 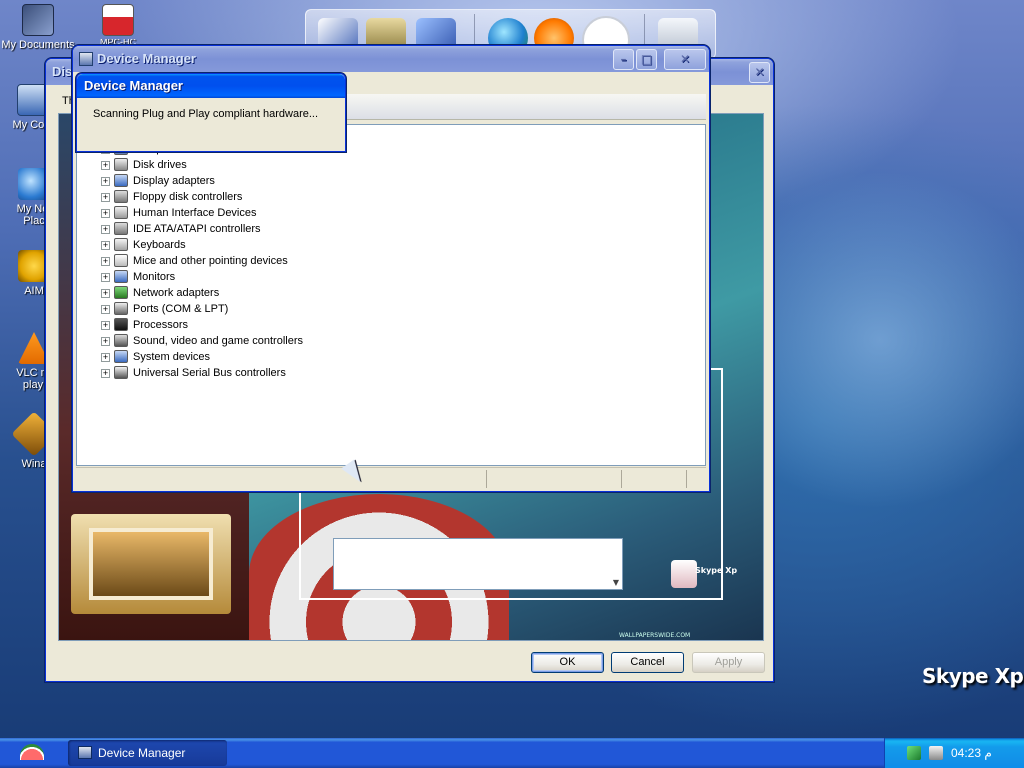 What do you see at coordinates (567, 662) in the screenshot?
I see `ok-button: OK` at bounding box center [567, 662].